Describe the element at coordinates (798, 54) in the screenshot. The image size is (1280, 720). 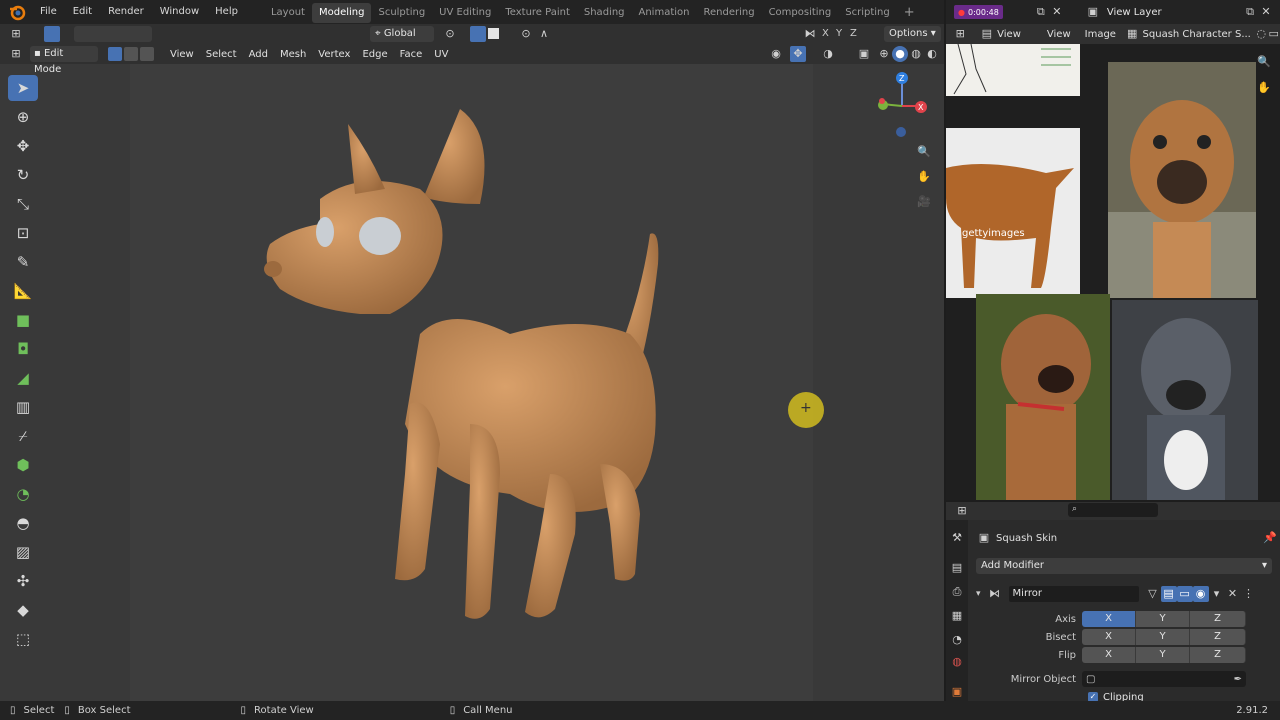
I see `gizmo-toggle-icon: ✥` at that location.